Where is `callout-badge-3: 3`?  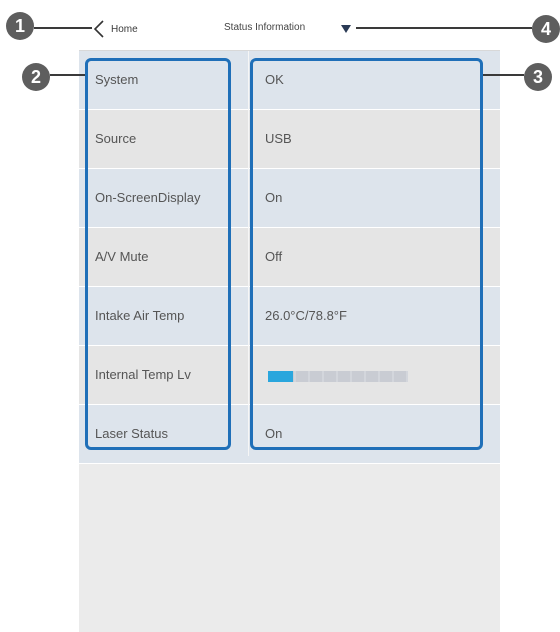 callout-badge-3: 3 is located at coordinates (538, 77).